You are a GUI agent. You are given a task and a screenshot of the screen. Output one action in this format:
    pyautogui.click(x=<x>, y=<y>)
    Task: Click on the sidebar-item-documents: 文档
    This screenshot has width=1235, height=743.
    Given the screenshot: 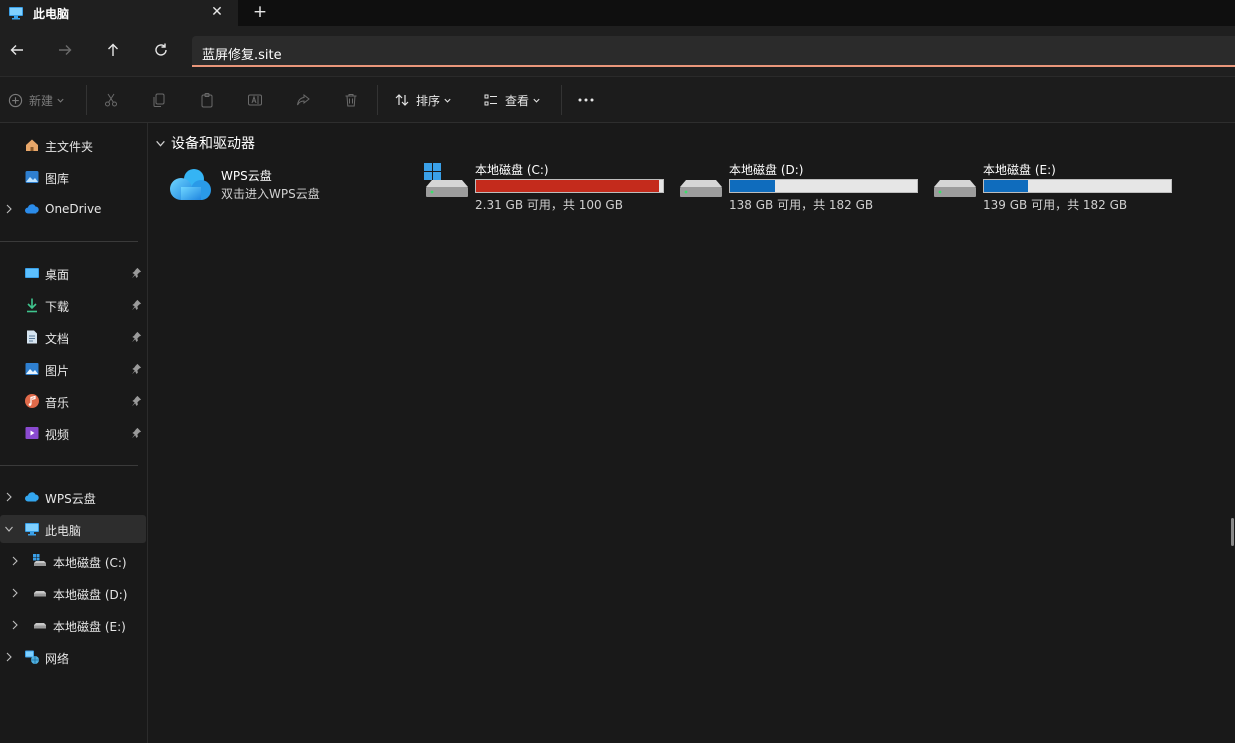 What is the action you would take?
    pyautogui.click(x=73, y=337)
    